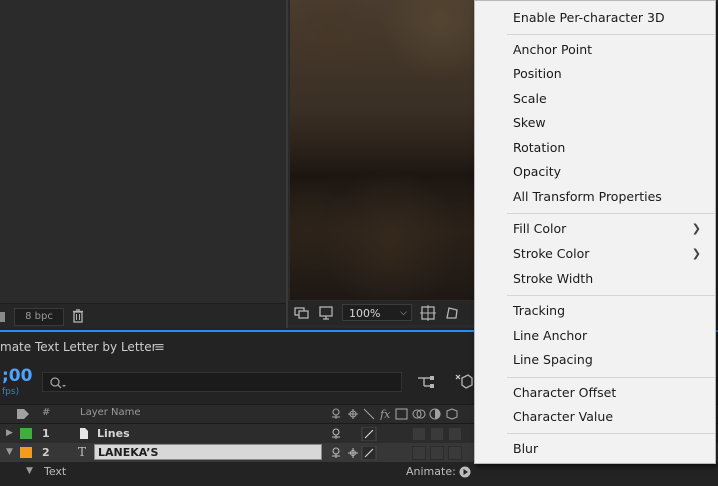 The width and height of the screenshot is (718, 486). Describe the element at coordinates (614, 336) in the screenshot. I see `menu-item-line-anchor: Line Anchor` at that location.